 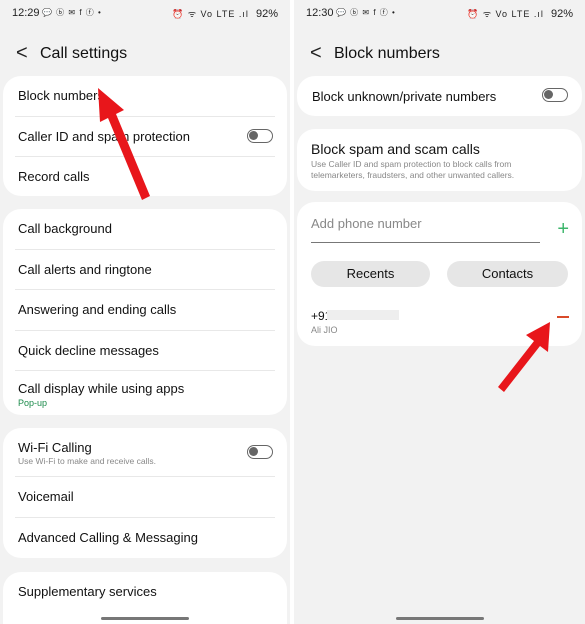 What do you see at coordinates (145, 497) in the screenshot?
I see `voicemail-item: Voicemail` at bounding box center [145, 497].